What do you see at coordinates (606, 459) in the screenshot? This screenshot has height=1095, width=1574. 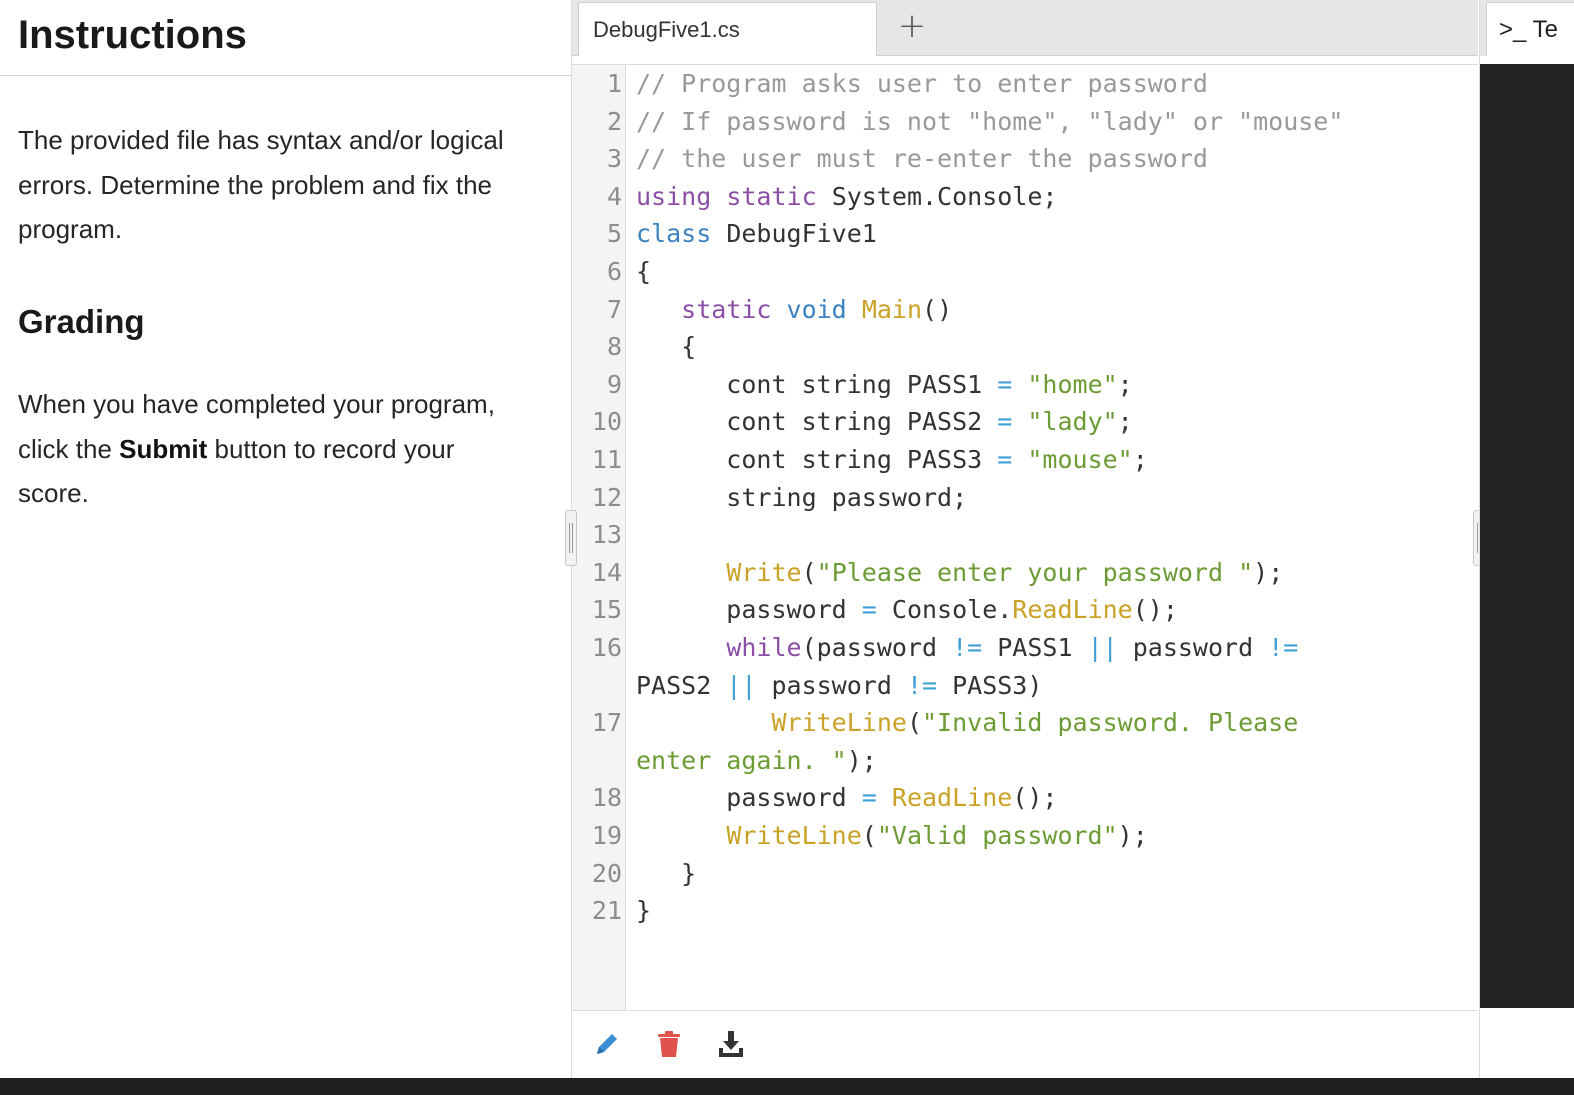 I see `line-number: 11` at bounding box center [606, 459].